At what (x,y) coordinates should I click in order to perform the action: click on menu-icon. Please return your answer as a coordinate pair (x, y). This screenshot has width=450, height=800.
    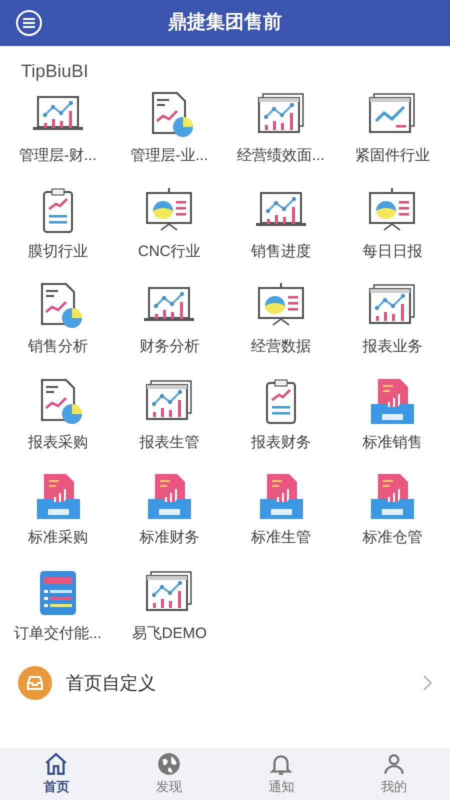
    Looking at the image, I should click on (29, 23).